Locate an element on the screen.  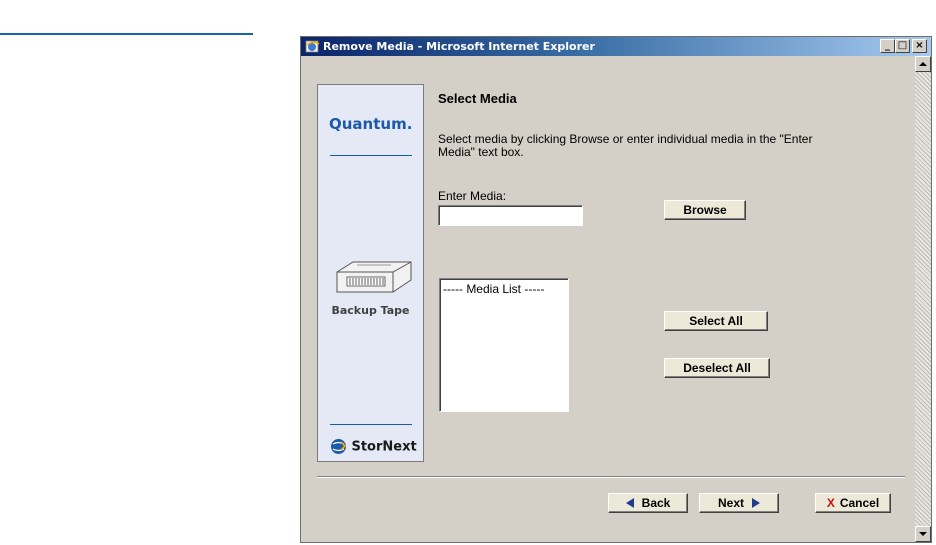
vertical-scrollbar is located at coordinates (923, 299).